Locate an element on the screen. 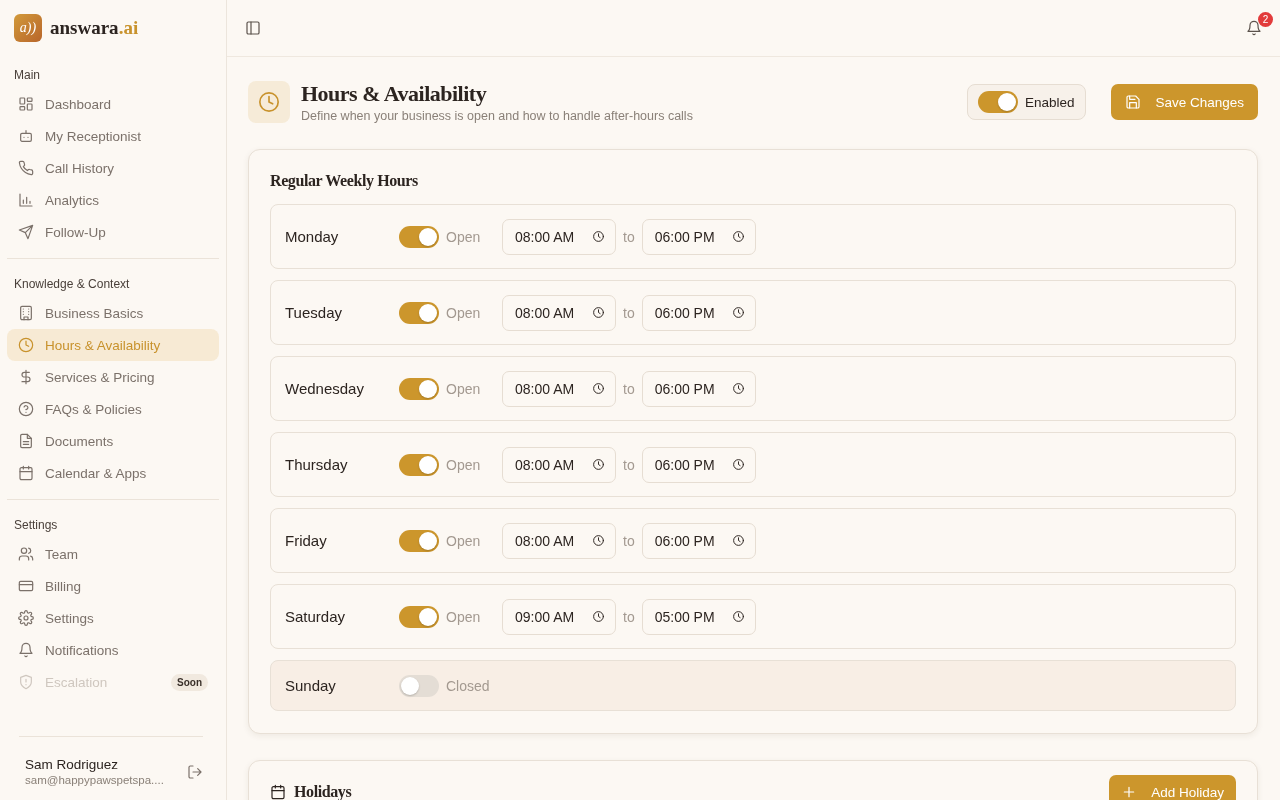 The image size is (1280, 800). card-title: Regular Weekly Hours is located at coordinates (344, 181).